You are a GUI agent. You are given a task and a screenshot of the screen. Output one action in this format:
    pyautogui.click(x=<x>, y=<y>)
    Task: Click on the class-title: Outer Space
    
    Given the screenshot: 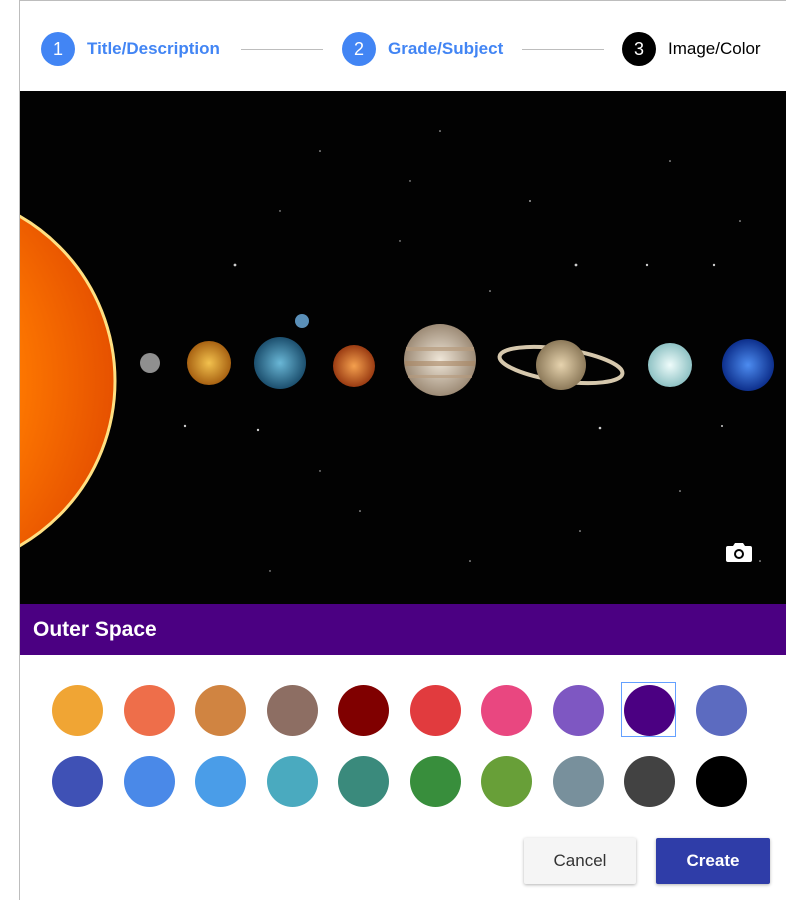 What is the action you would take?
    pyautogui.click(x=95, y=629)
    